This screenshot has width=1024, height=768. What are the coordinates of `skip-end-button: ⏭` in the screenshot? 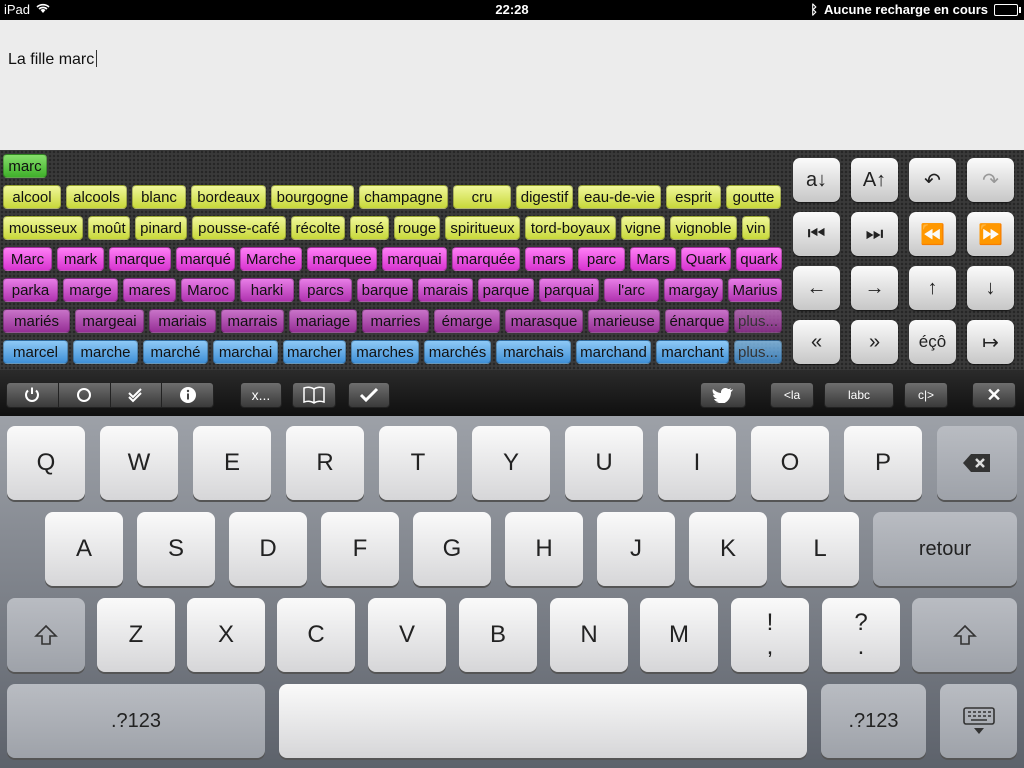 It's located at (874, 234).